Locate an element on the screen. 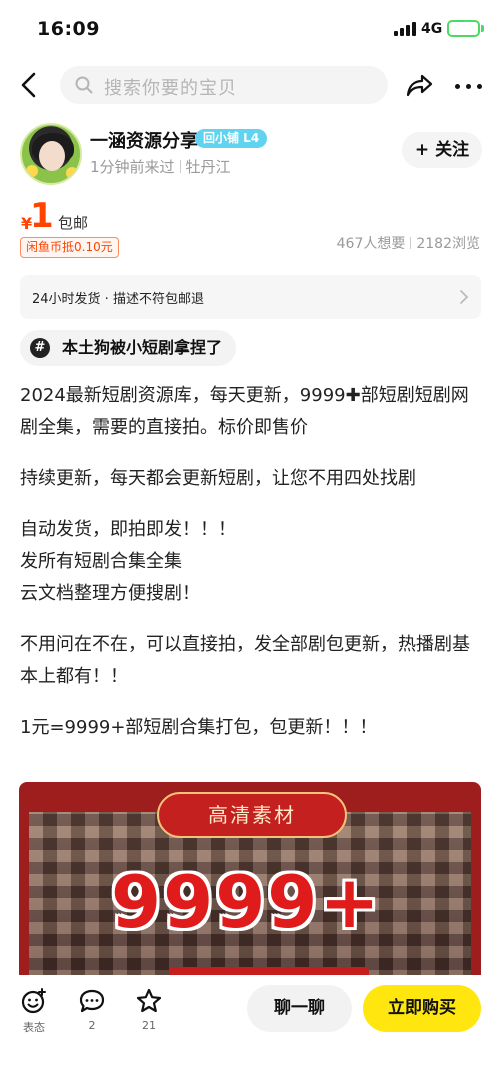 The image size is (500, 1082). price-amount: 1 is located at coordinates (42, 216).